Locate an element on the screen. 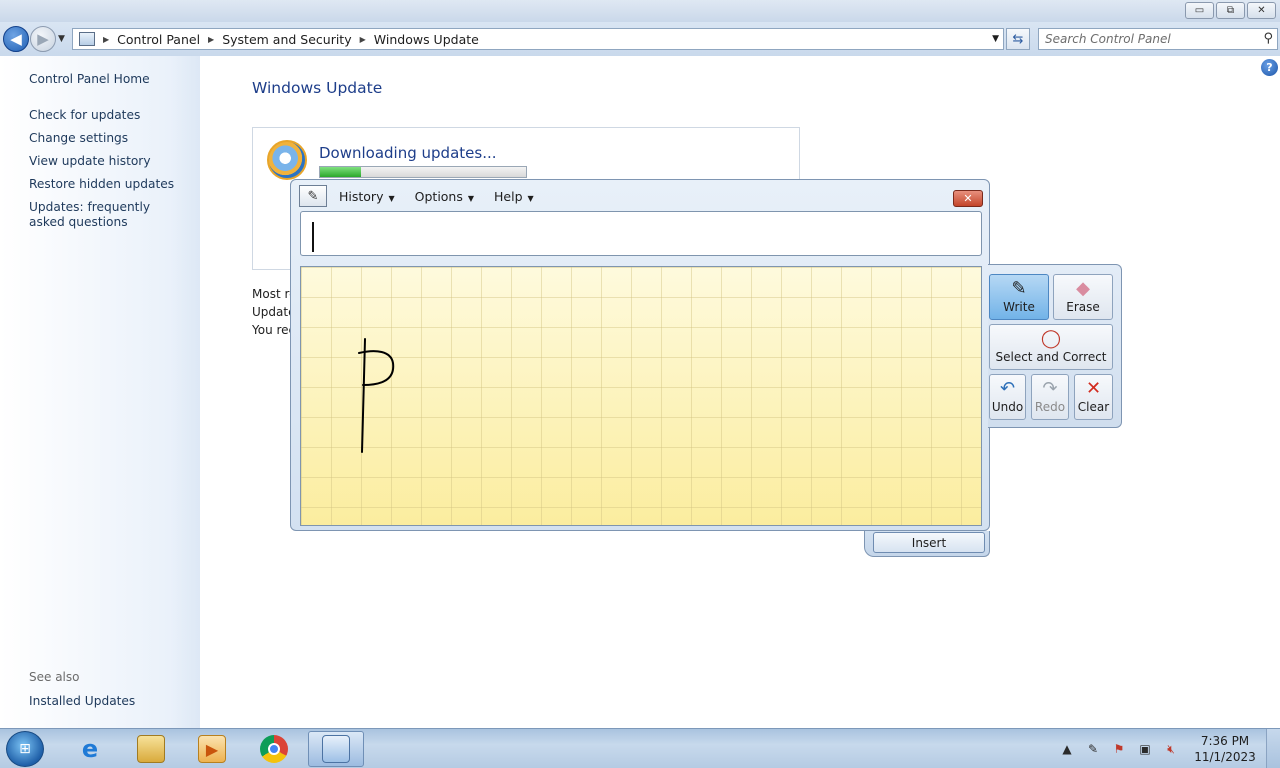  taskbar-internet-explorer: e is located at coordinates (90, 749).